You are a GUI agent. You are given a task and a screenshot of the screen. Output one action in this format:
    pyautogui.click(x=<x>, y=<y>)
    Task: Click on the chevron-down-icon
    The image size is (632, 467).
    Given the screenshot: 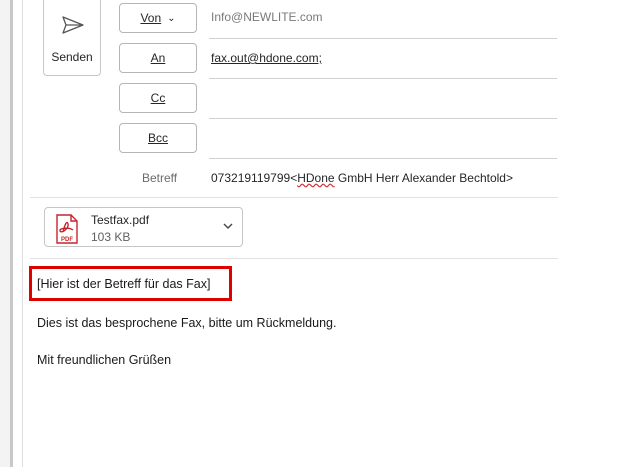 What is the action you would take?
    pyautogui.click(x=228, y=226)
    